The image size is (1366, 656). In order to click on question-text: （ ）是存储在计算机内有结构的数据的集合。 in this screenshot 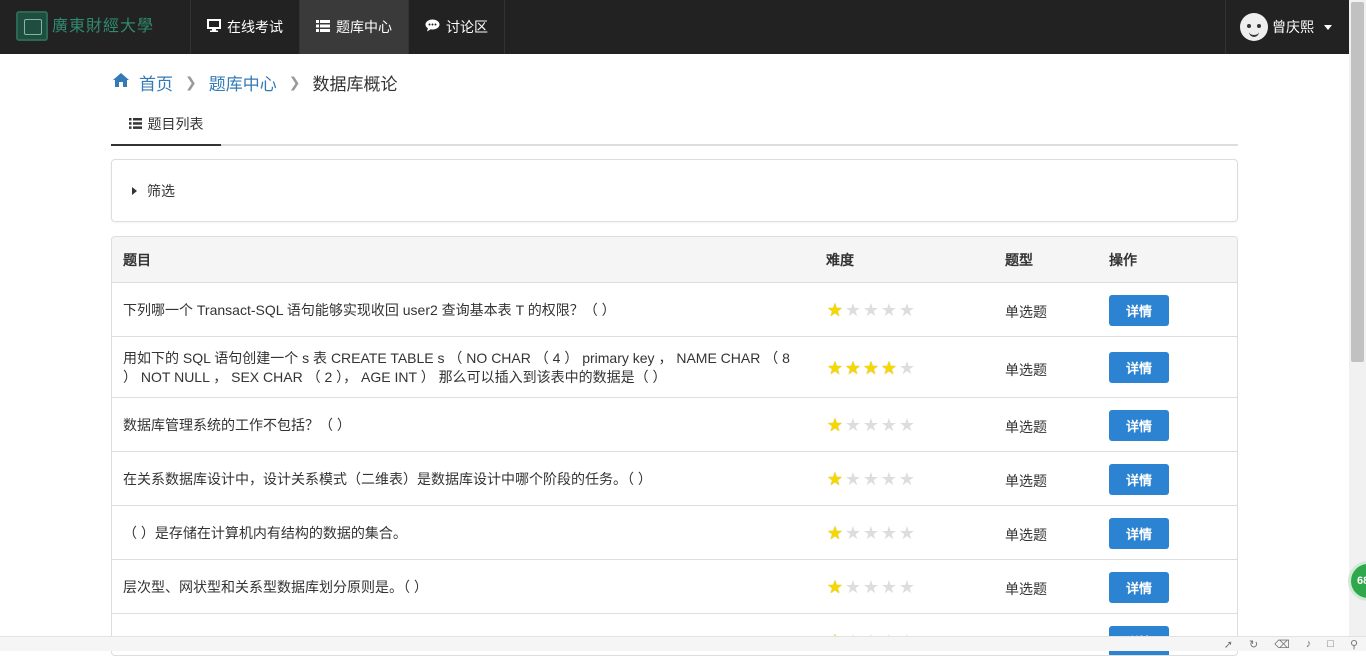, I will do `click(463, 533)`.